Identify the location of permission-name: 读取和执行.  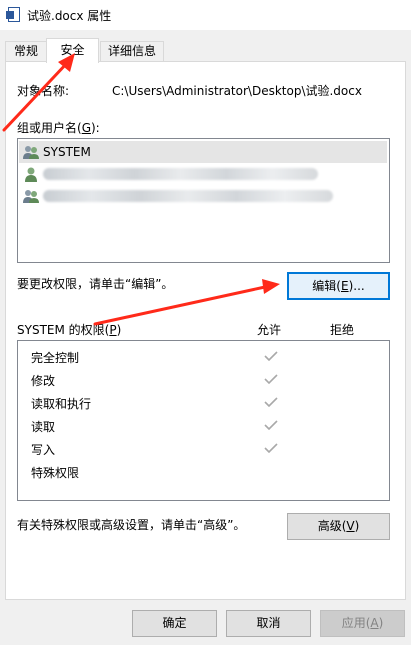
(61, 404).